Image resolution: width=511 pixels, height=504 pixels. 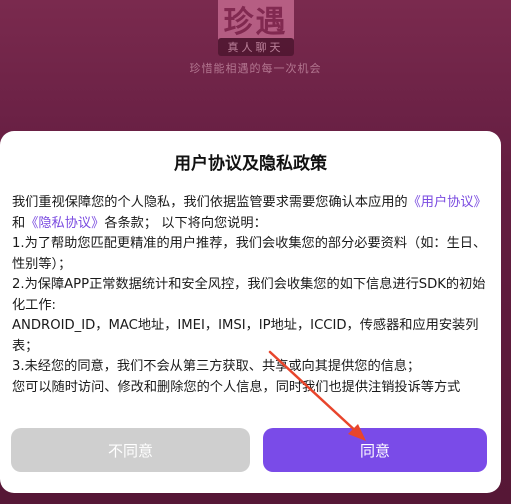 What do you see at coordinates (255, 68) in the screenshot?
I see `app-slogan: 珍惜能相遇的每一次机会` at bounding box center [255, 68].